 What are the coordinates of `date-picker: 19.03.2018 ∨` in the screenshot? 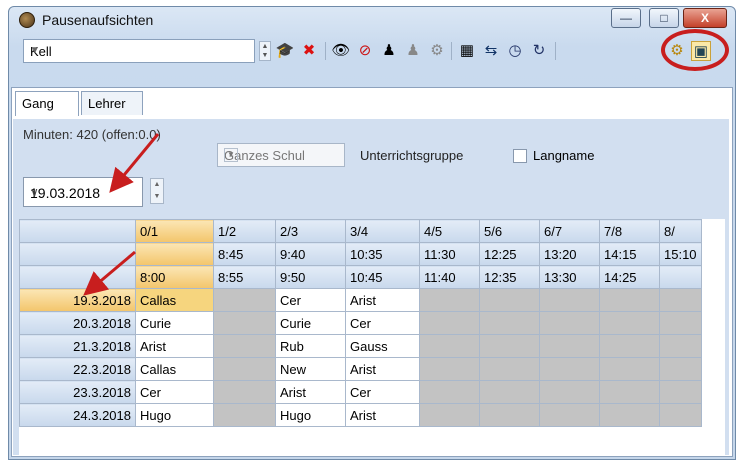 It's located at (83, 192).